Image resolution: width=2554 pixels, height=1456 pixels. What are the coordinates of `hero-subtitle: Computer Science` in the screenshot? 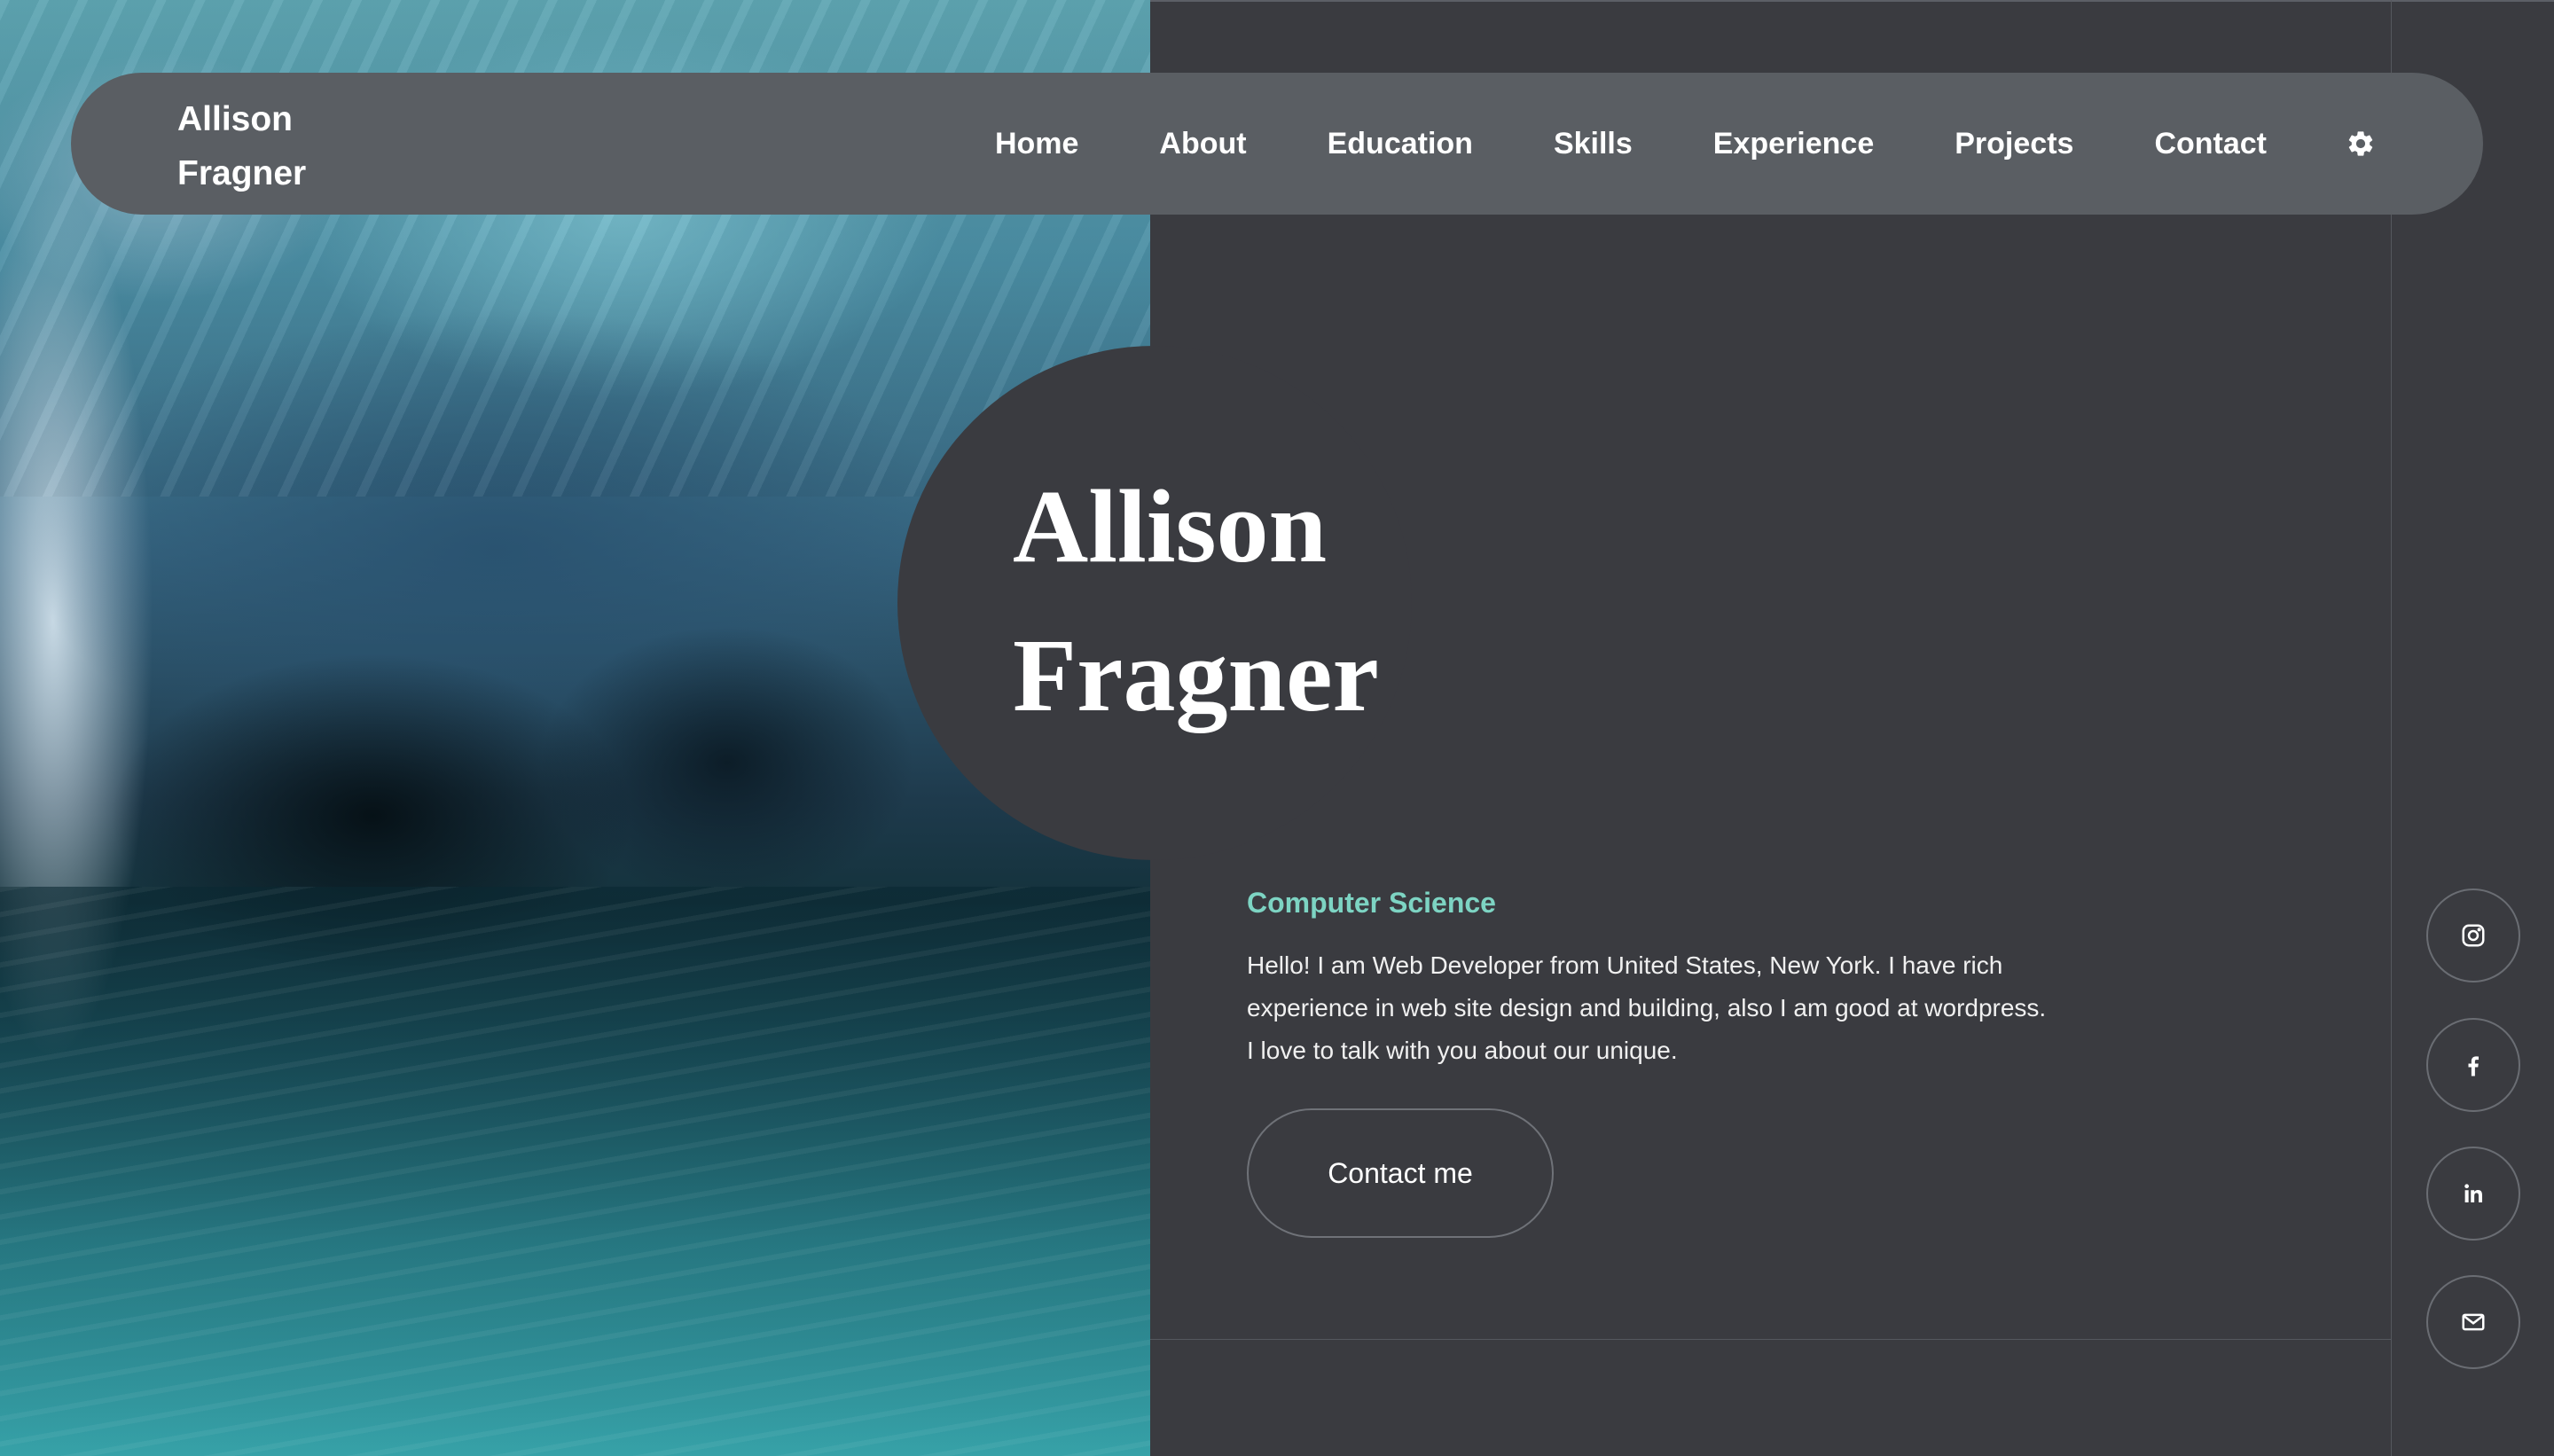 It's located at (1371, 903).